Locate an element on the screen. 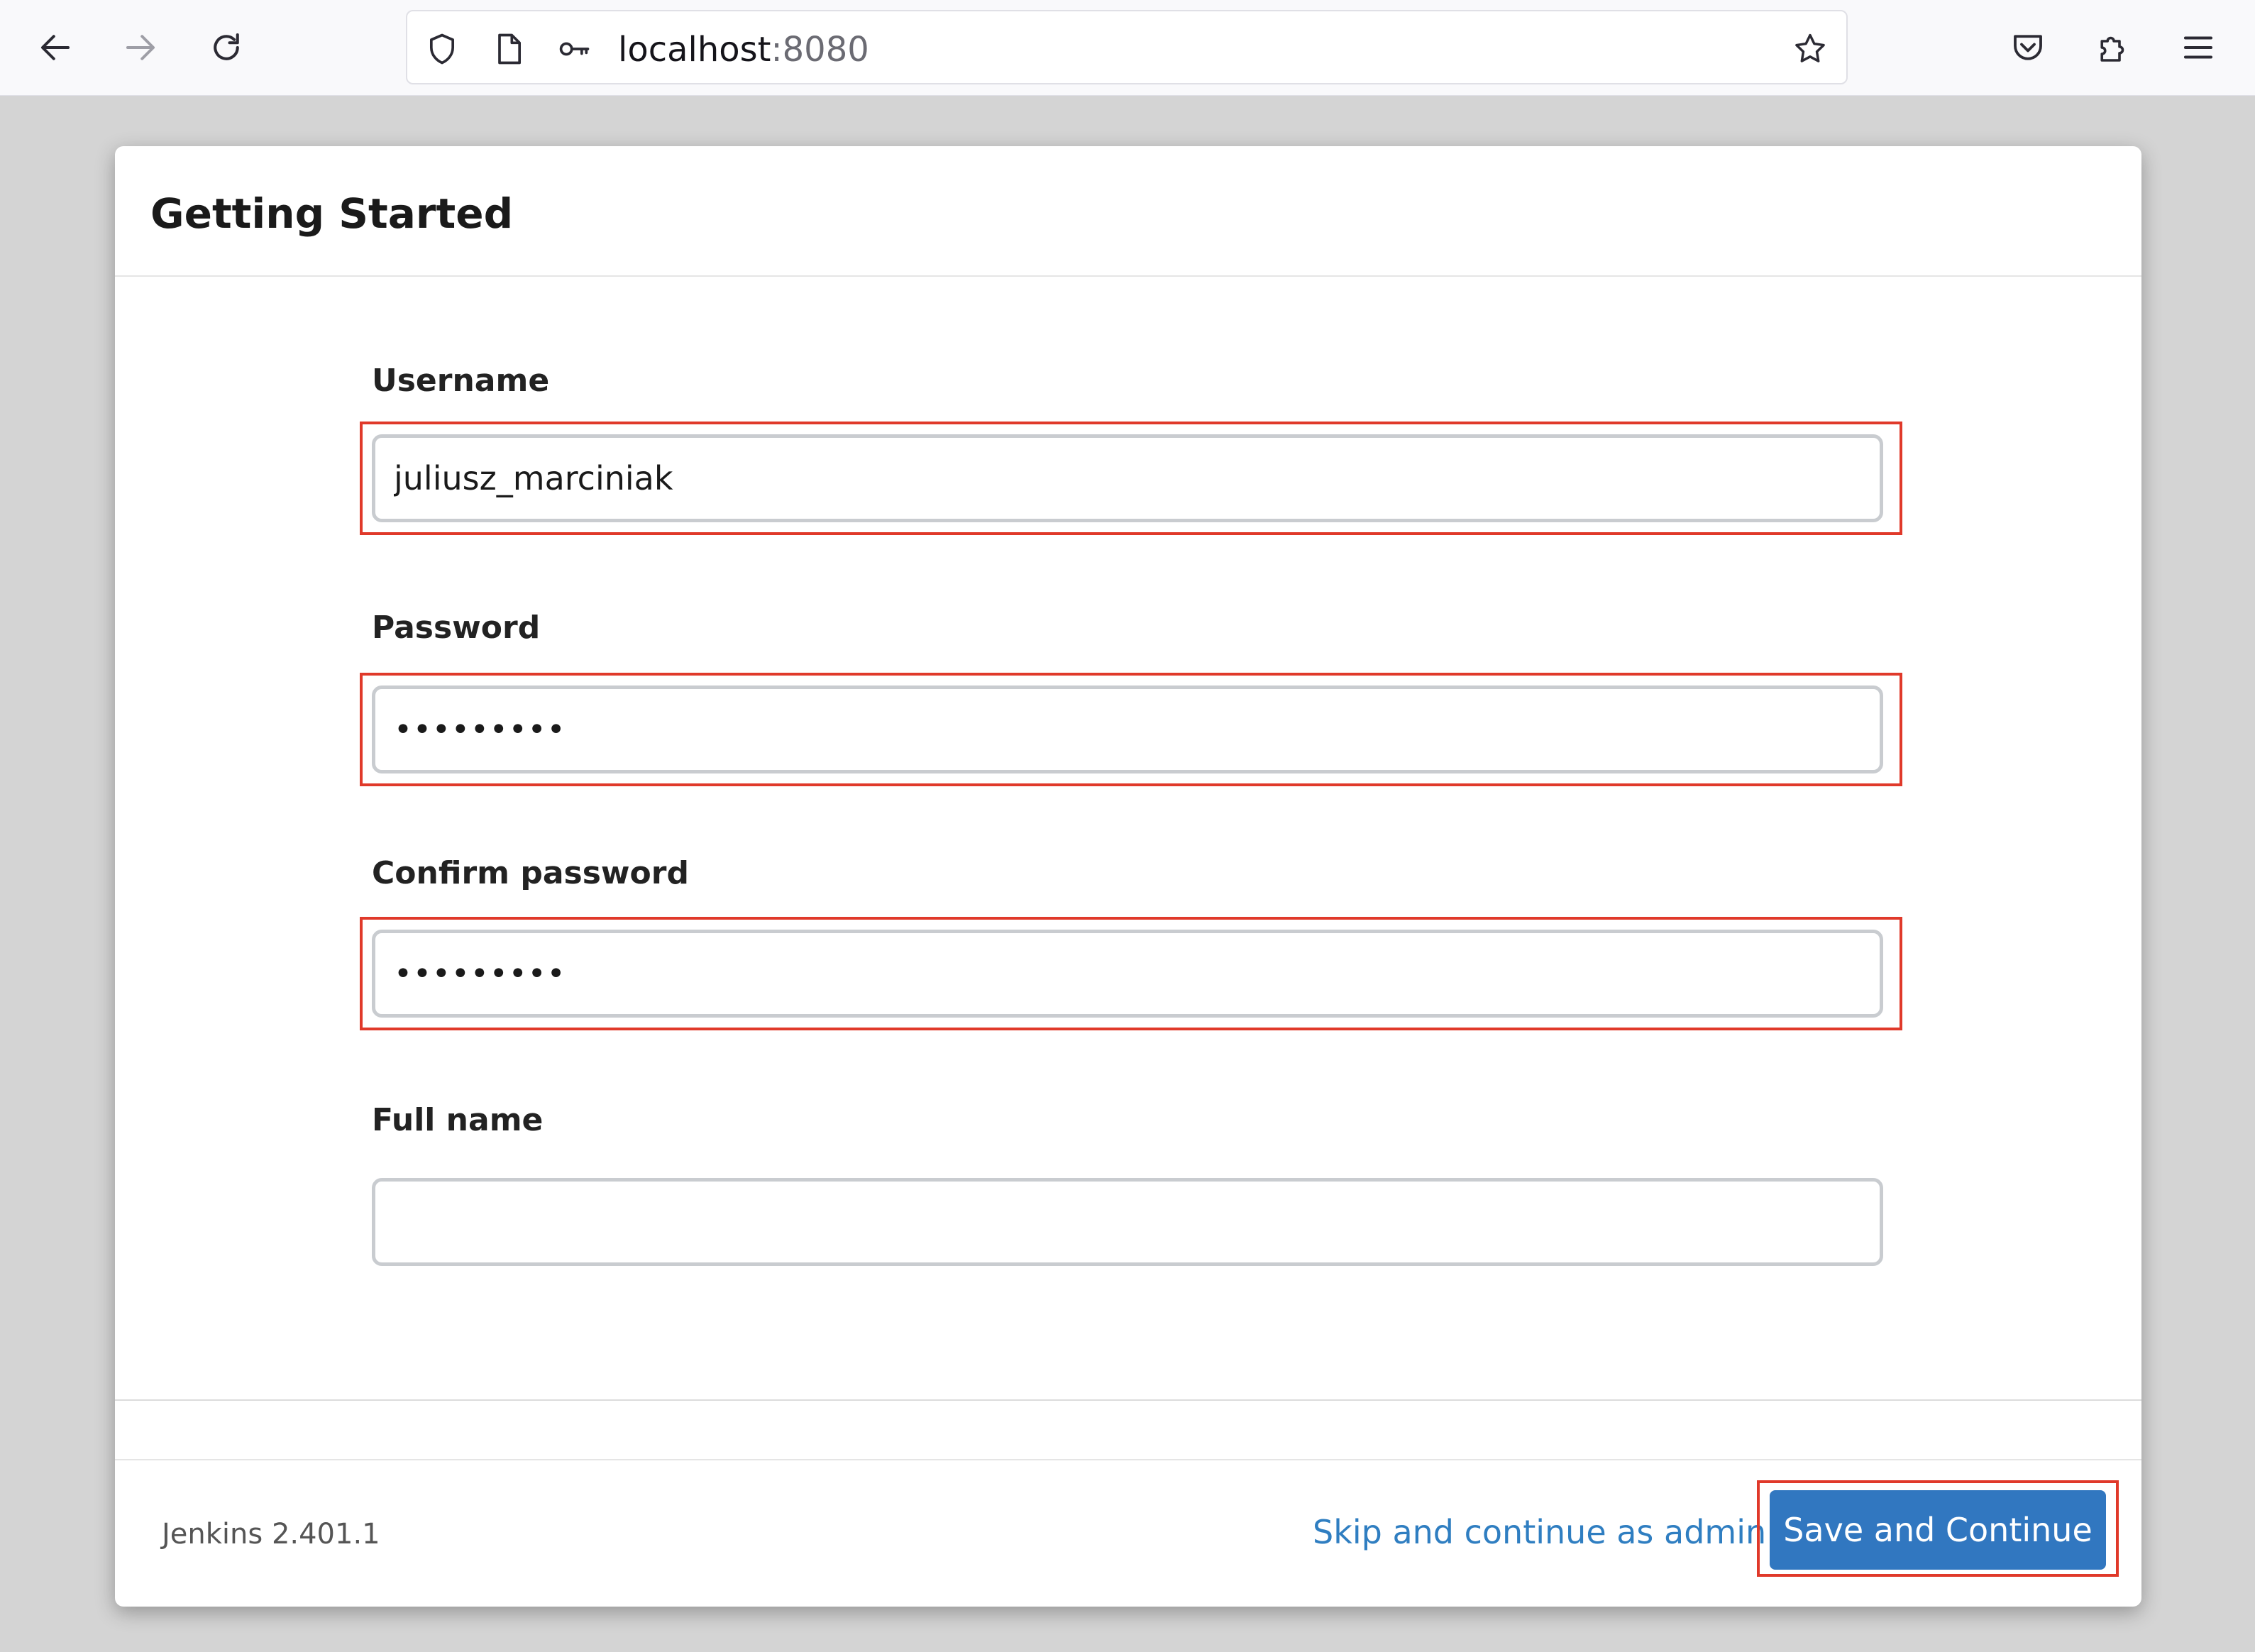 Image resolution: width=2255 pixels, height=1652 pixels. puzzle-icon is located at coordinates (2112, 49).